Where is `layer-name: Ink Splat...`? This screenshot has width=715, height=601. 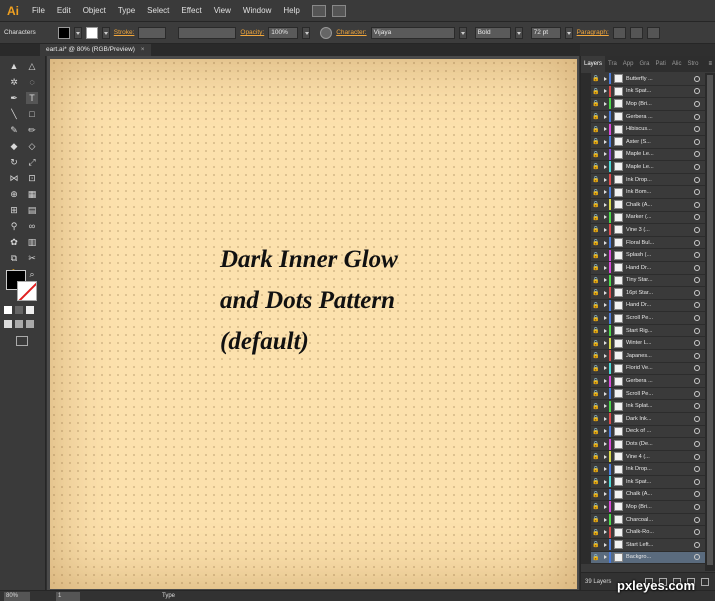 layer-name: Ink Splat... is located at coordinates (660, 406).